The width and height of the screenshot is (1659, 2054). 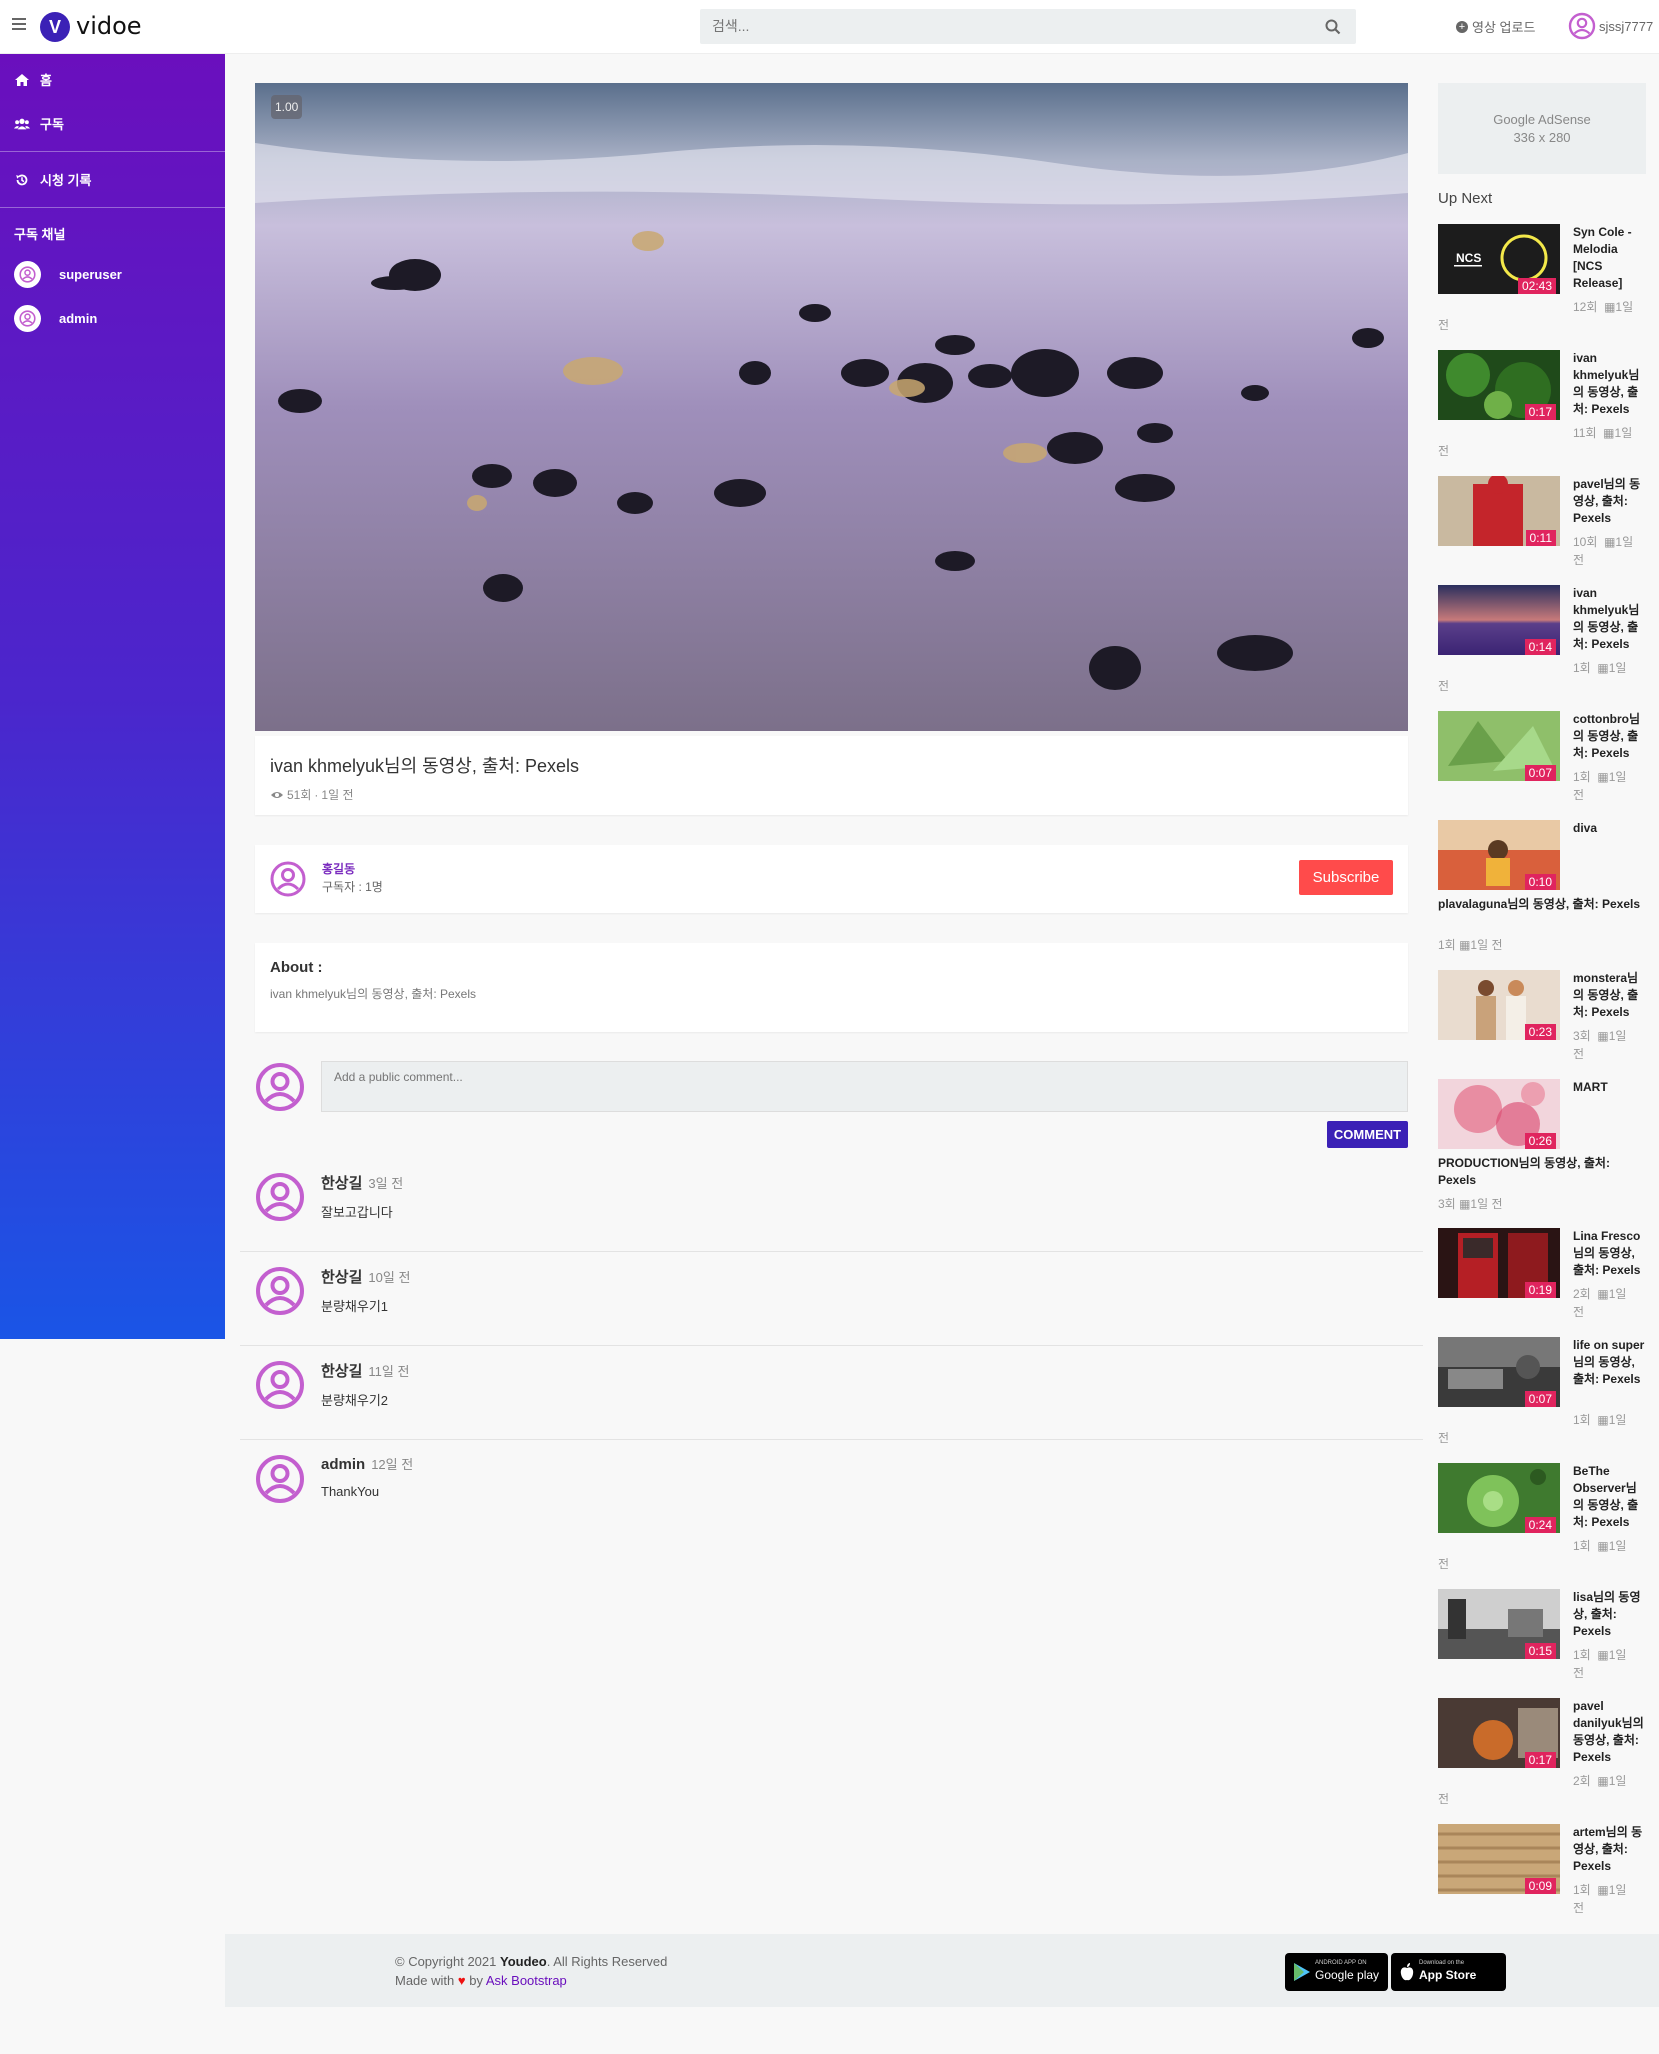 I want to click on video-thumbnail: 0:09, so click(x=1499, y=1859).